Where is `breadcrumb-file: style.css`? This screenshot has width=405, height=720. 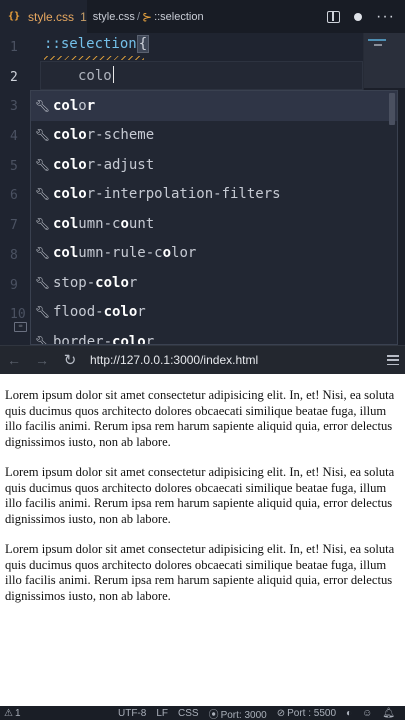
breadcrumb-file: style.css is located at coordinates (114, 17).